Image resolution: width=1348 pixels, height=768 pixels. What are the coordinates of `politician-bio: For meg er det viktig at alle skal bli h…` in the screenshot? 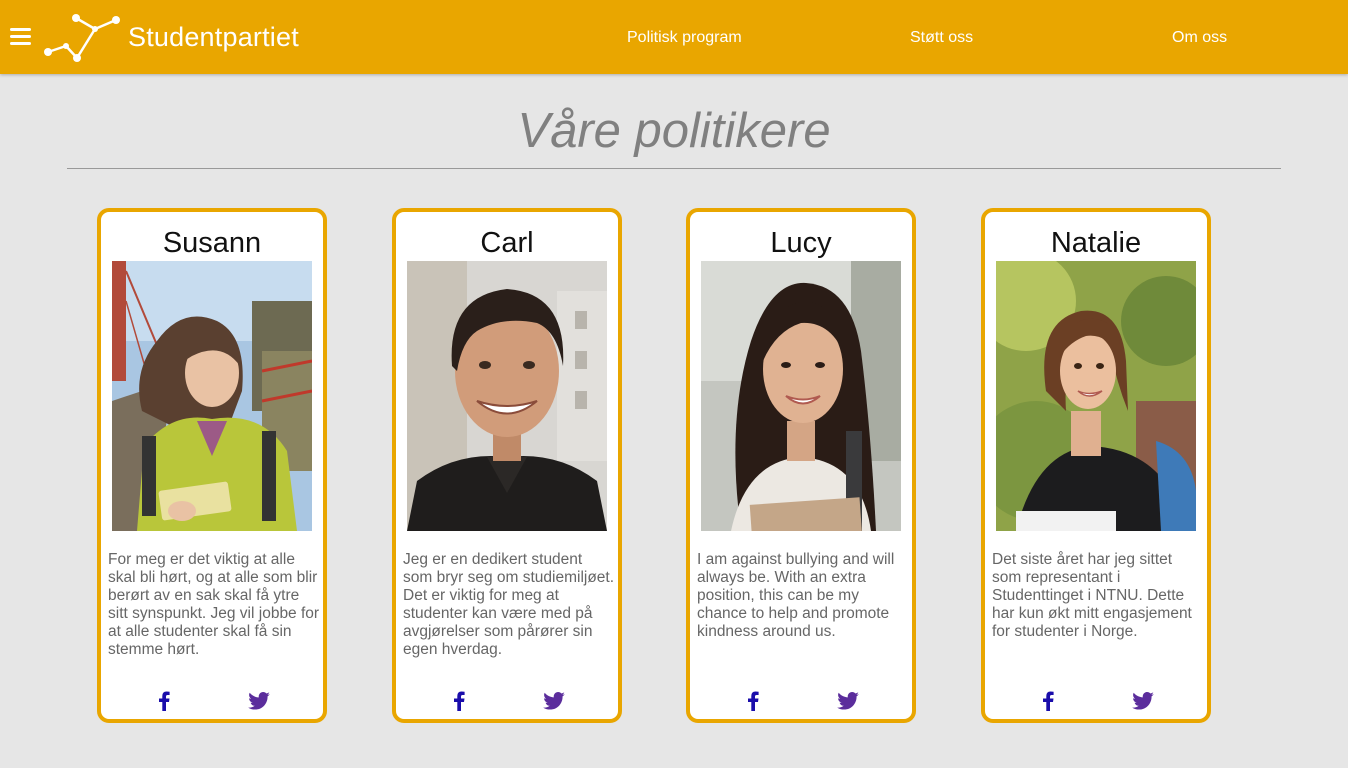 It's located at (214, 604).